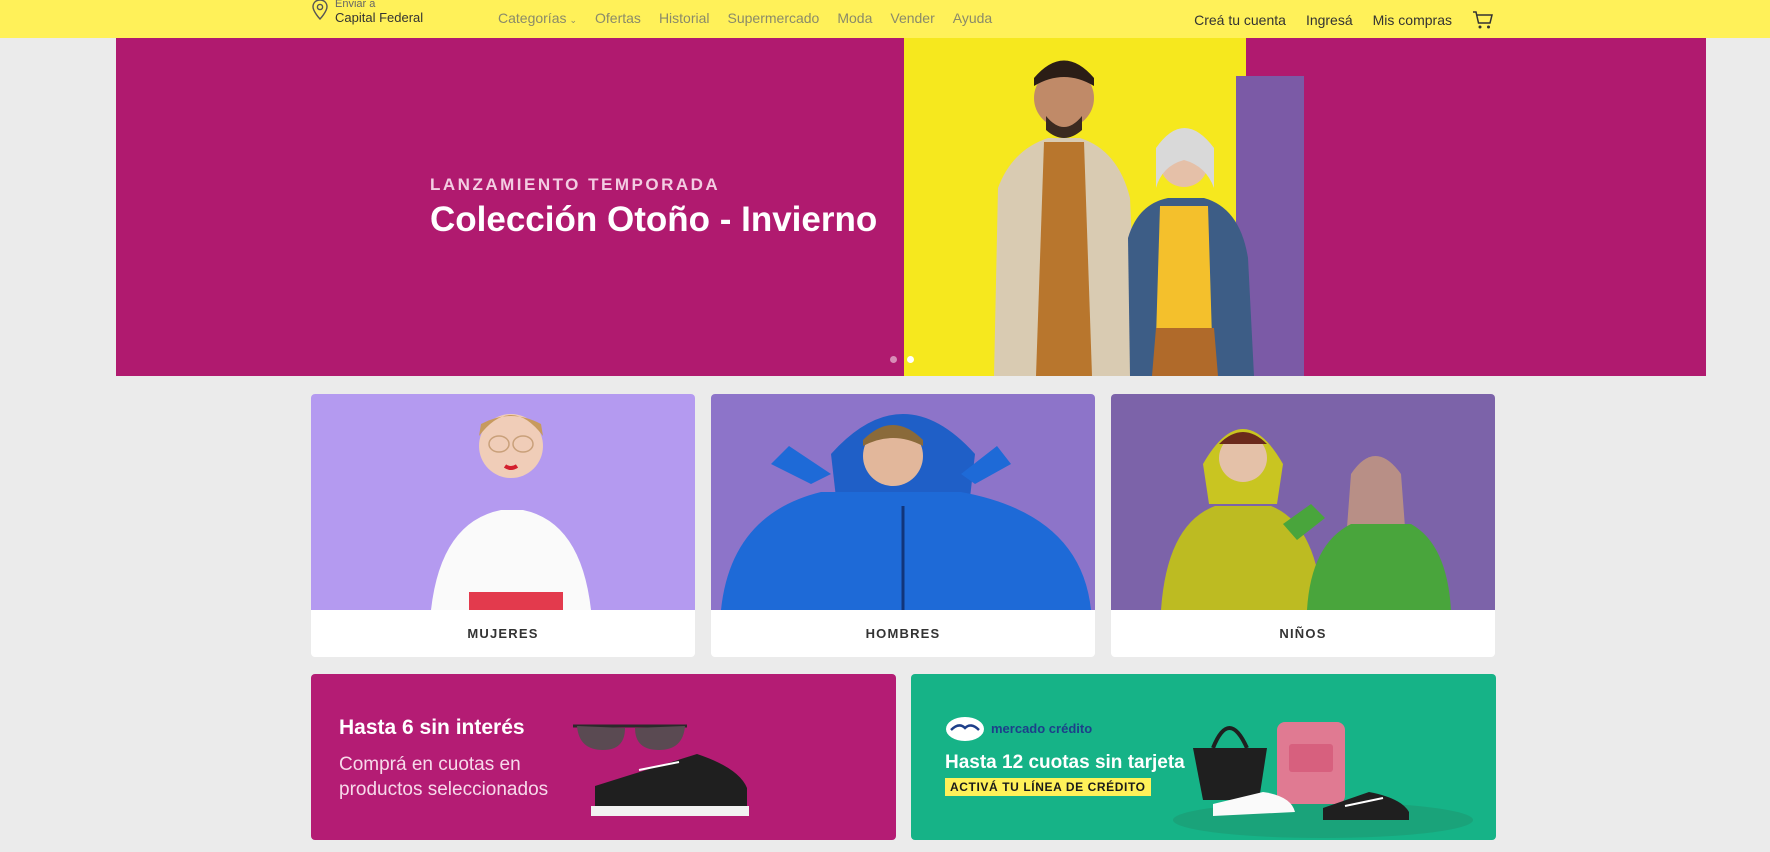 This screenshot has height=852, width=1770. I want to click on category-card-ninos: NIÑOS, so click(1303, 525).